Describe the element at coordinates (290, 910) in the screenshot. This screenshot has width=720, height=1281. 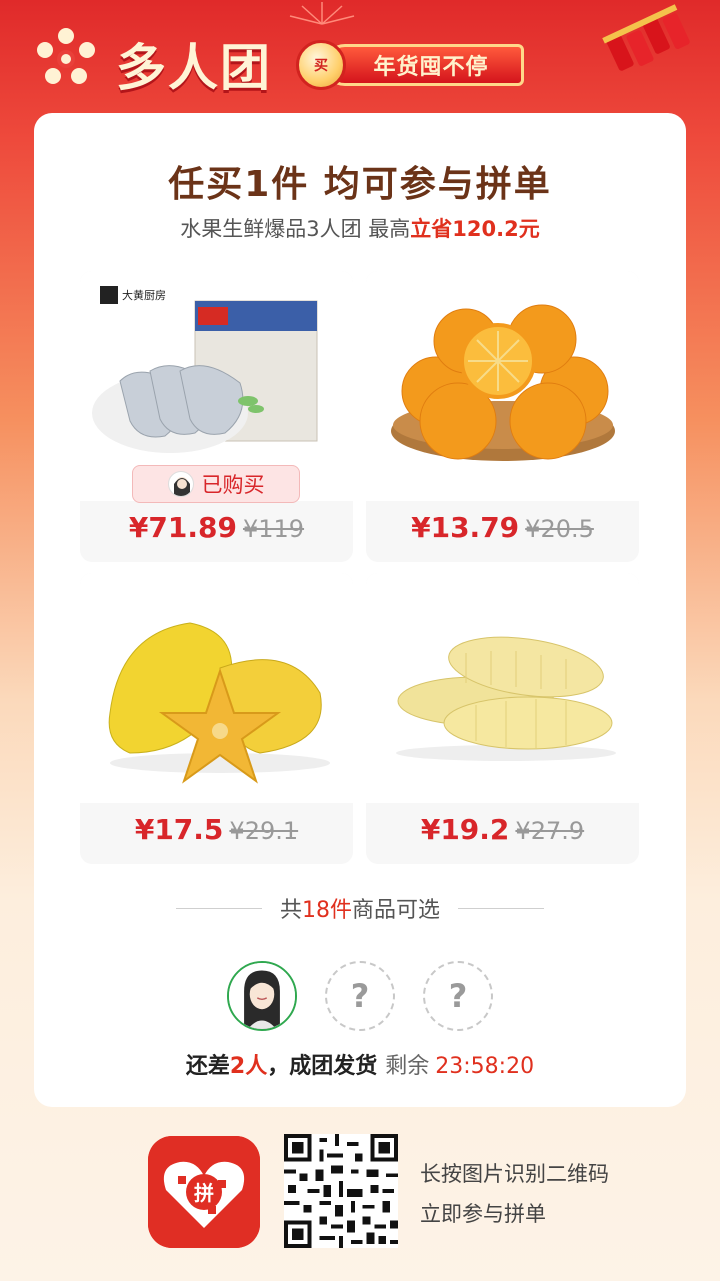
I see `divider-prefix: 共` at that location.